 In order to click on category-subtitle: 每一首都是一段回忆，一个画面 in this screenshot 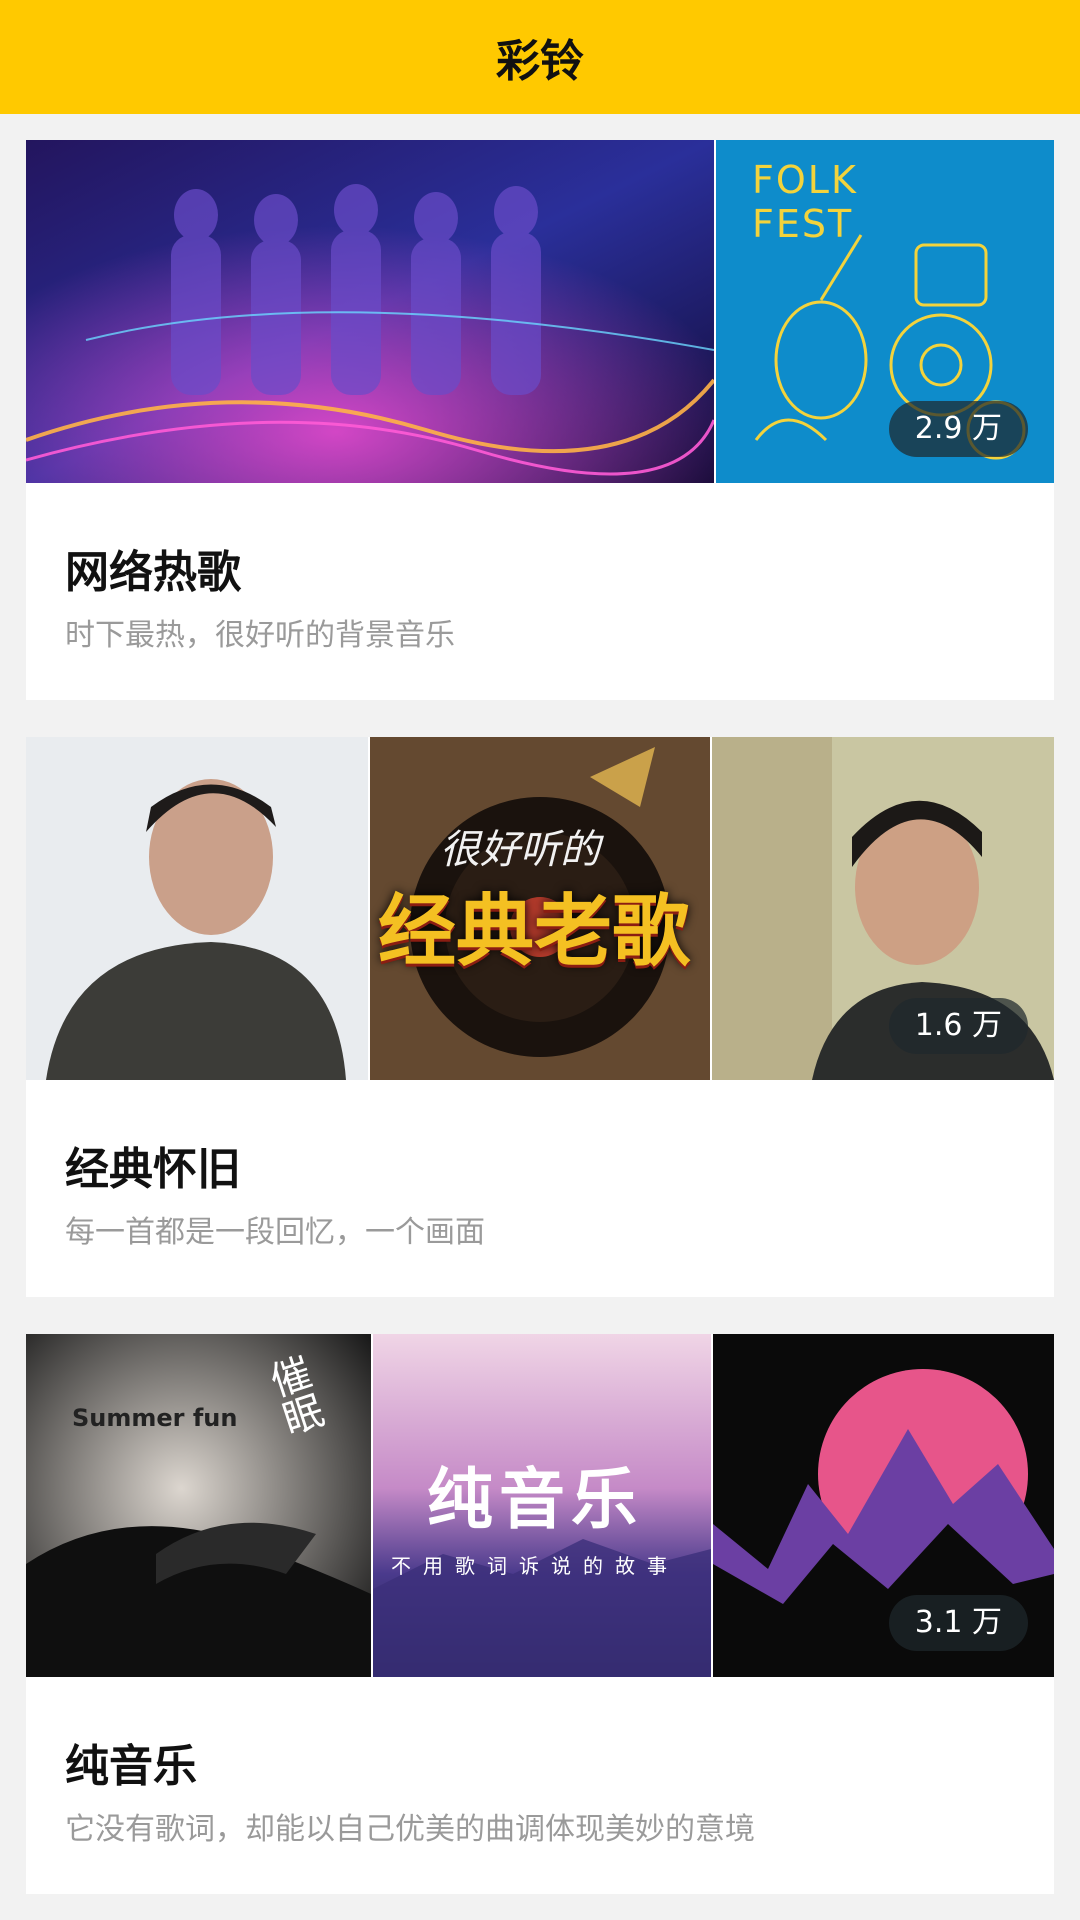, I will do `click(275, 1232)`.